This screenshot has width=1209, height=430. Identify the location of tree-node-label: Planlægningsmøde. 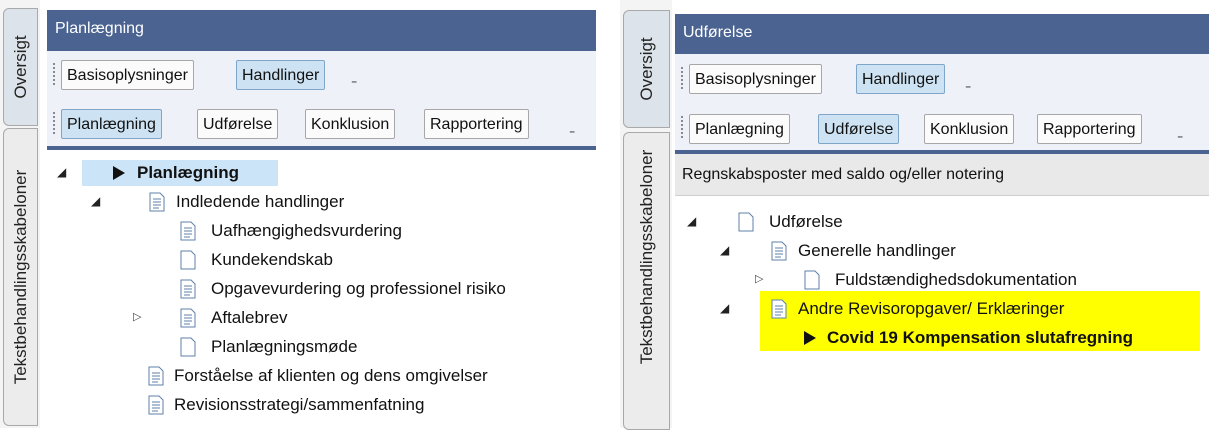
(284, 346).